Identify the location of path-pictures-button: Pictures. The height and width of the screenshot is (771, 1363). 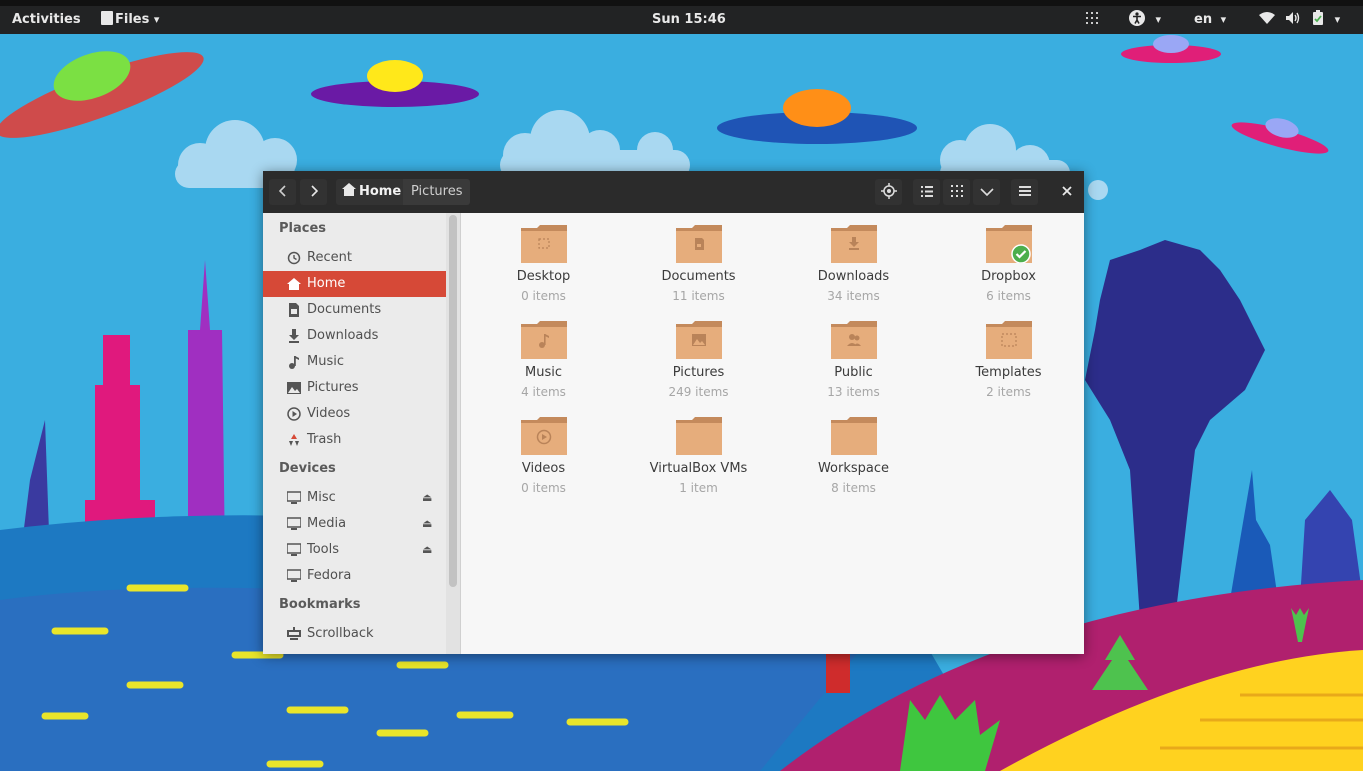
(437, 192).